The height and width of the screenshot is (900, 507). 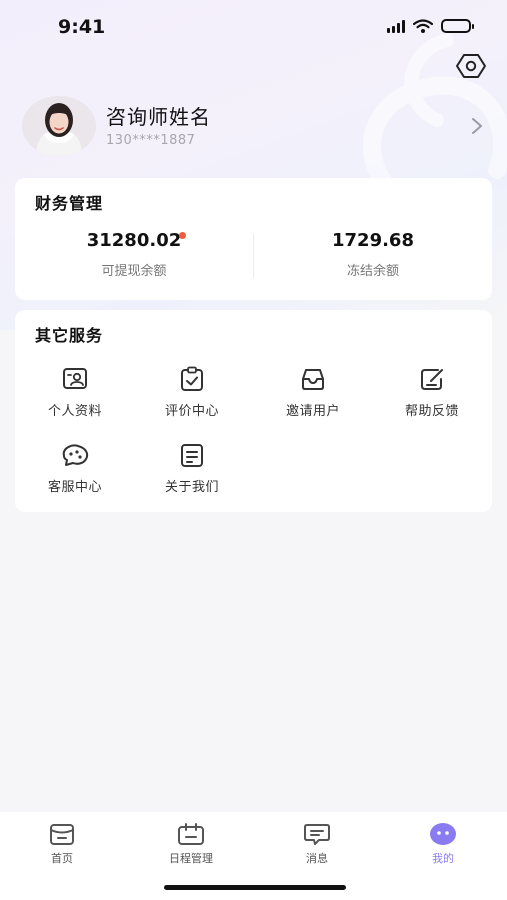 What do you see at coordinates (134, 254) in the screenshot?
I see `withdrawable-balance: 31280.02 可提现余额` at bounding box center [134, 254].